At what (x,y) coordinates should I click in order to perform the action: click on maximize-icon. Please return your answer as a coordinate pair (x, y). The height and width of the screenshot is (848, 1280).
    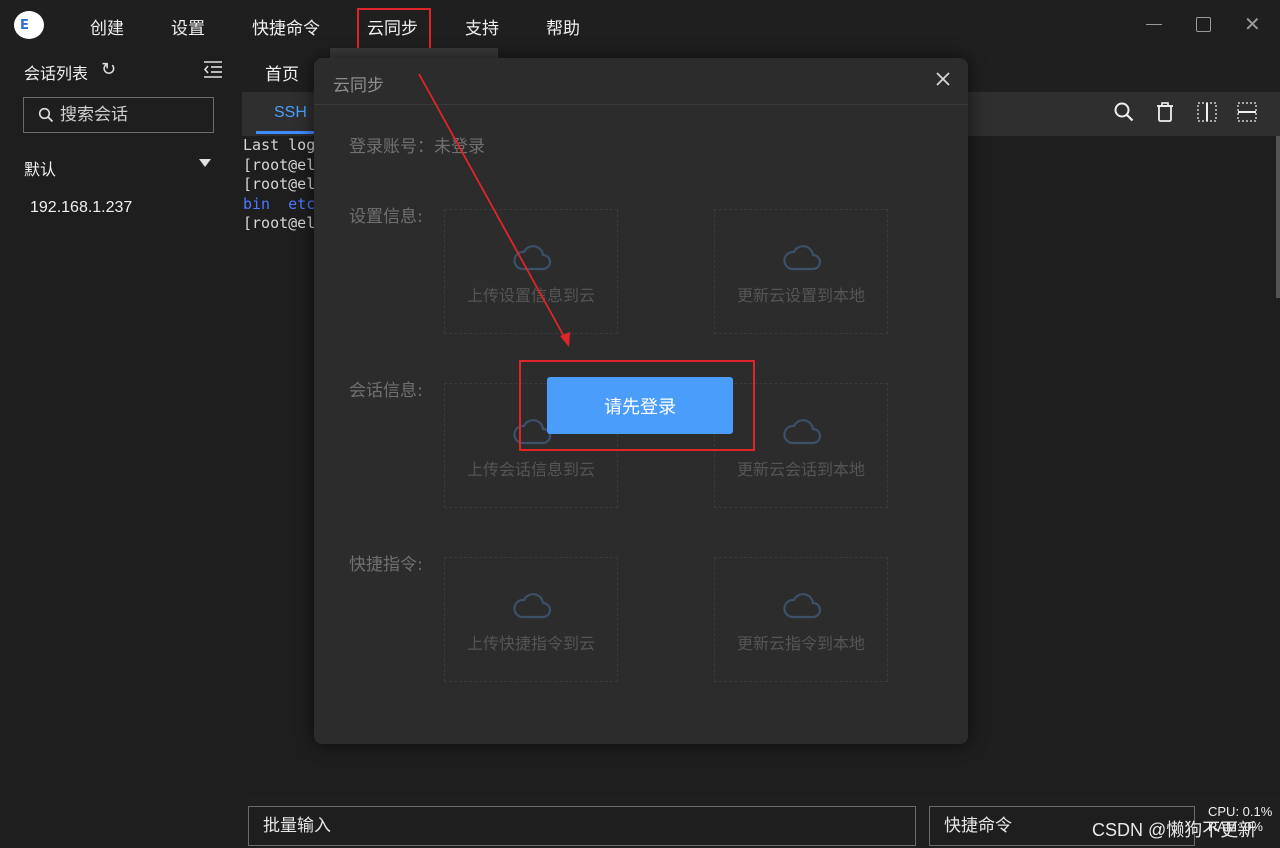
    Looking at the image, I should click on (1203, 24).